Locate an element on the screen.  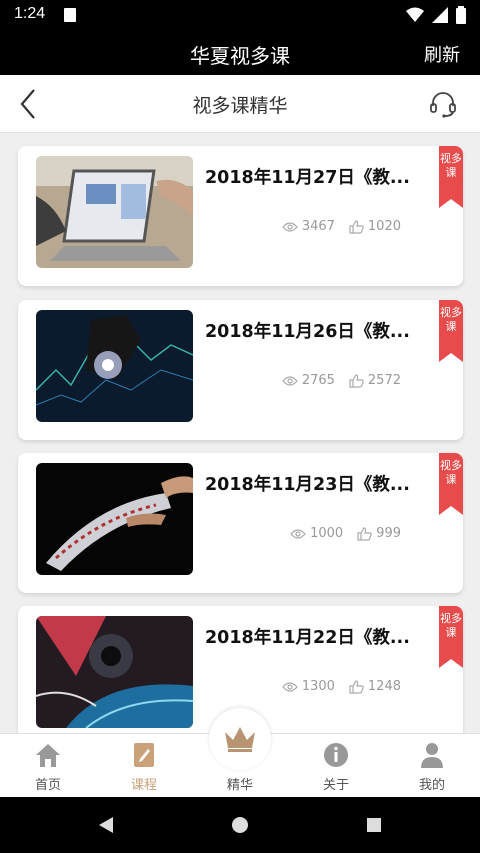
view-count: 1300 is located at coordinates (318, 686).